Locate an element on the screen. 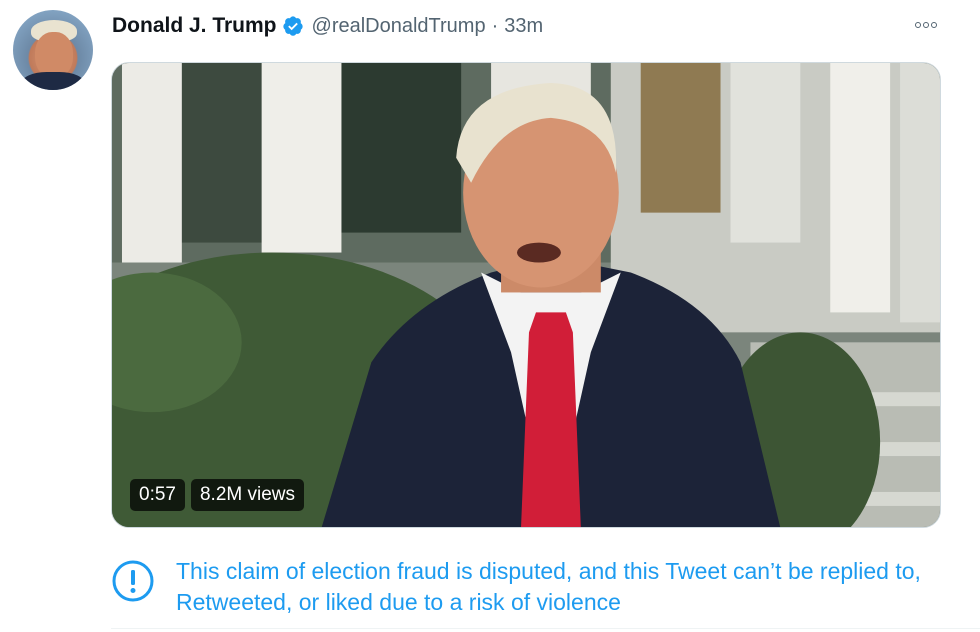  exclamation-circle-icon is located at coordinates (133, 581).